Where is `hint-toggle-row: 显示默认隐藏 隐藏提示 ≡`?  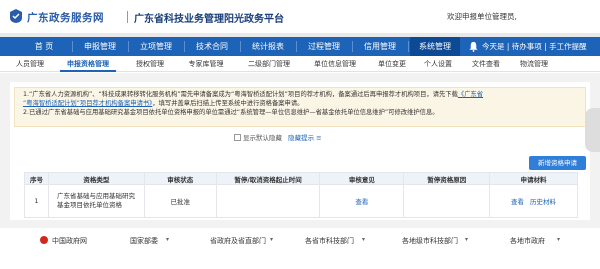
hint-toggle-row: 显示默认隐藏 隐藏提示 ≡ is located at coordinates (278, 137).